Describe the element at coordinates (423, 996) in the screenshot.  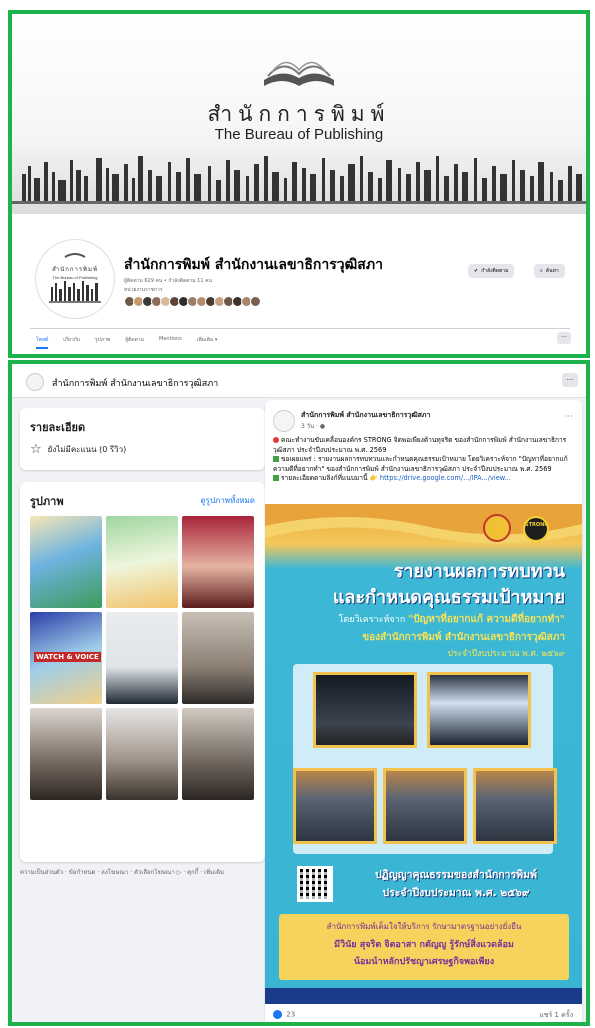
I see `poster-footer-bar` at that location.